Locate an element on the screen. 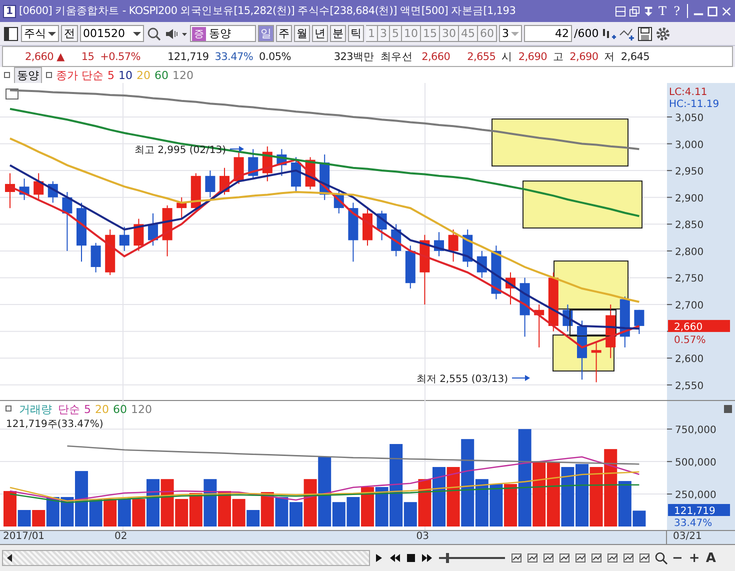  current-volume-tag: 121,719 is located at coordinates (699, 510).